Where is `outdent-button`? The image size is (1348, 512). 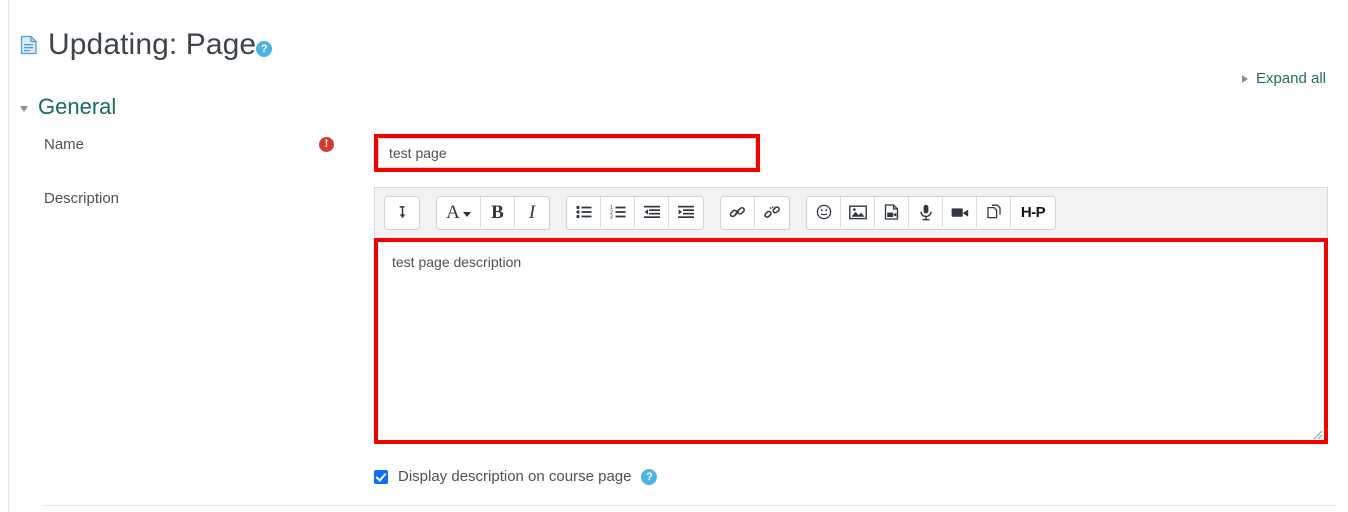
outdent-button is located at coordinates (652, 212).